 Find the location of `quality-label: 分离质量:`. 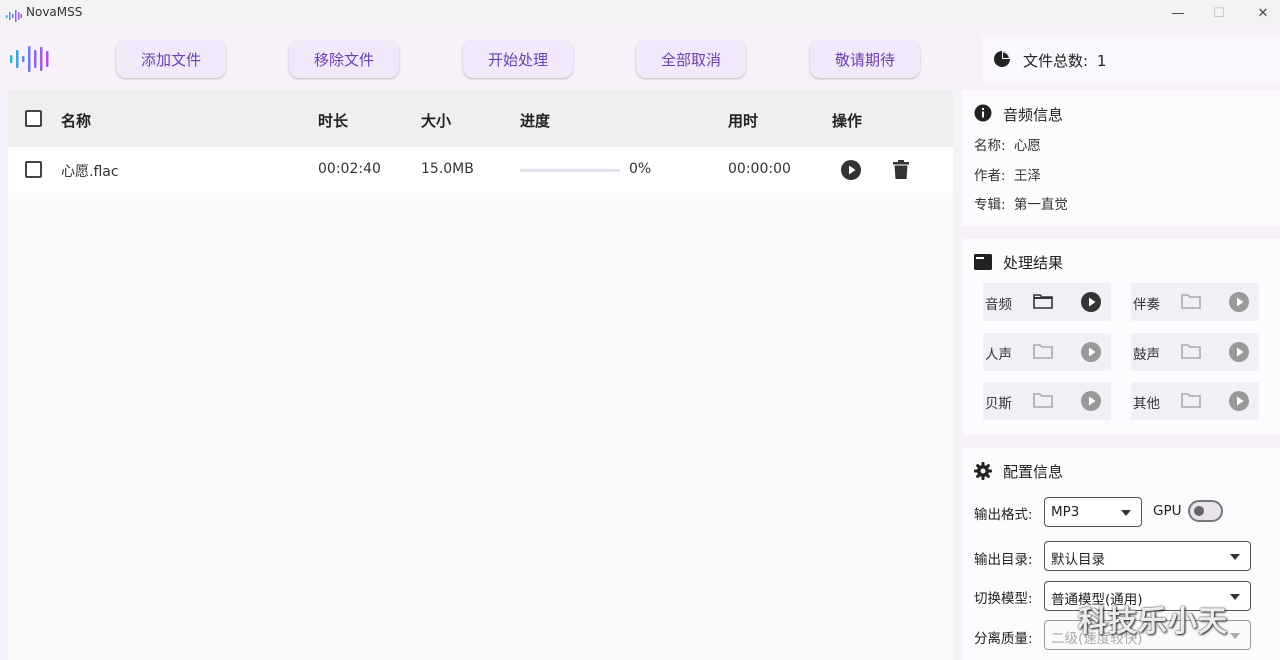

quality-label: 分离质量: is located at coordinates (1003, 639).